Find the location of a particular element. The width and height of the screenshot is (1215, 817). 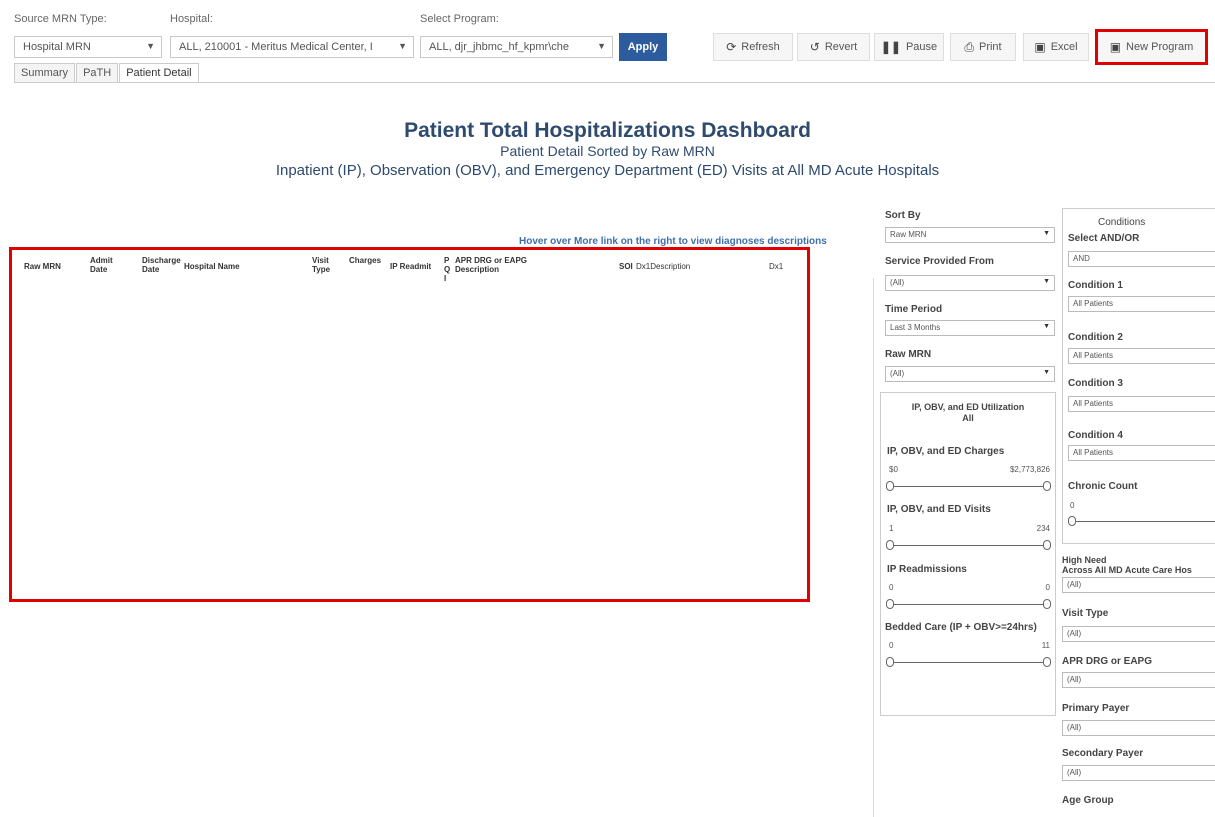

secondary-payer-select: (All) is located at coordinates (1138, 773).